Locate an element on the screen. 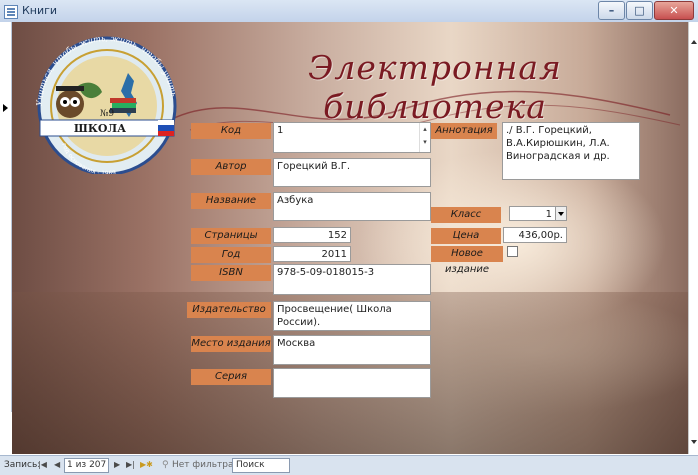  pages-field: 152 is located at coordinates (312, 235).